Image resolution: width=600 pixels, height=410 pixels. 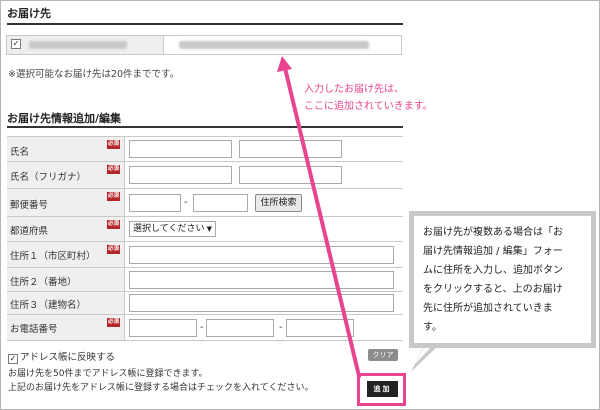 I want to click on callout-line: す。, so click(x=432, y=327).